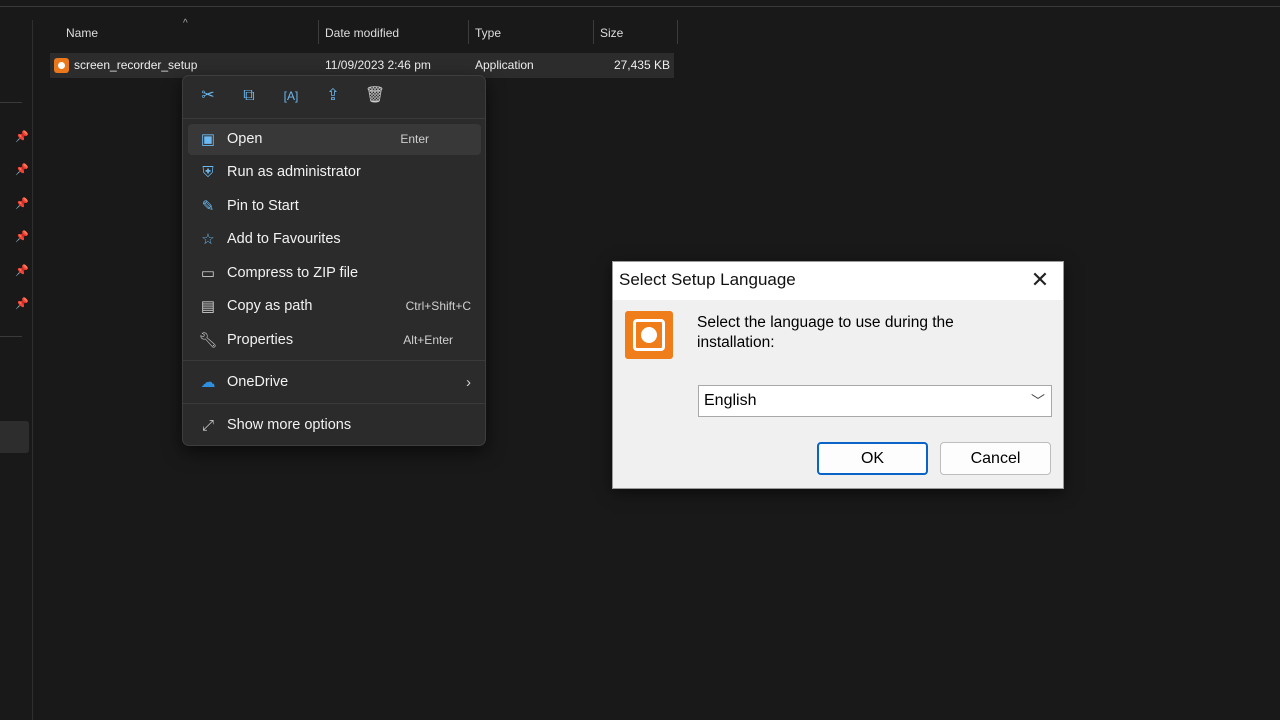 The image size is (1280, 720). I want to click on star-icon: ☆, so click(208, 239).